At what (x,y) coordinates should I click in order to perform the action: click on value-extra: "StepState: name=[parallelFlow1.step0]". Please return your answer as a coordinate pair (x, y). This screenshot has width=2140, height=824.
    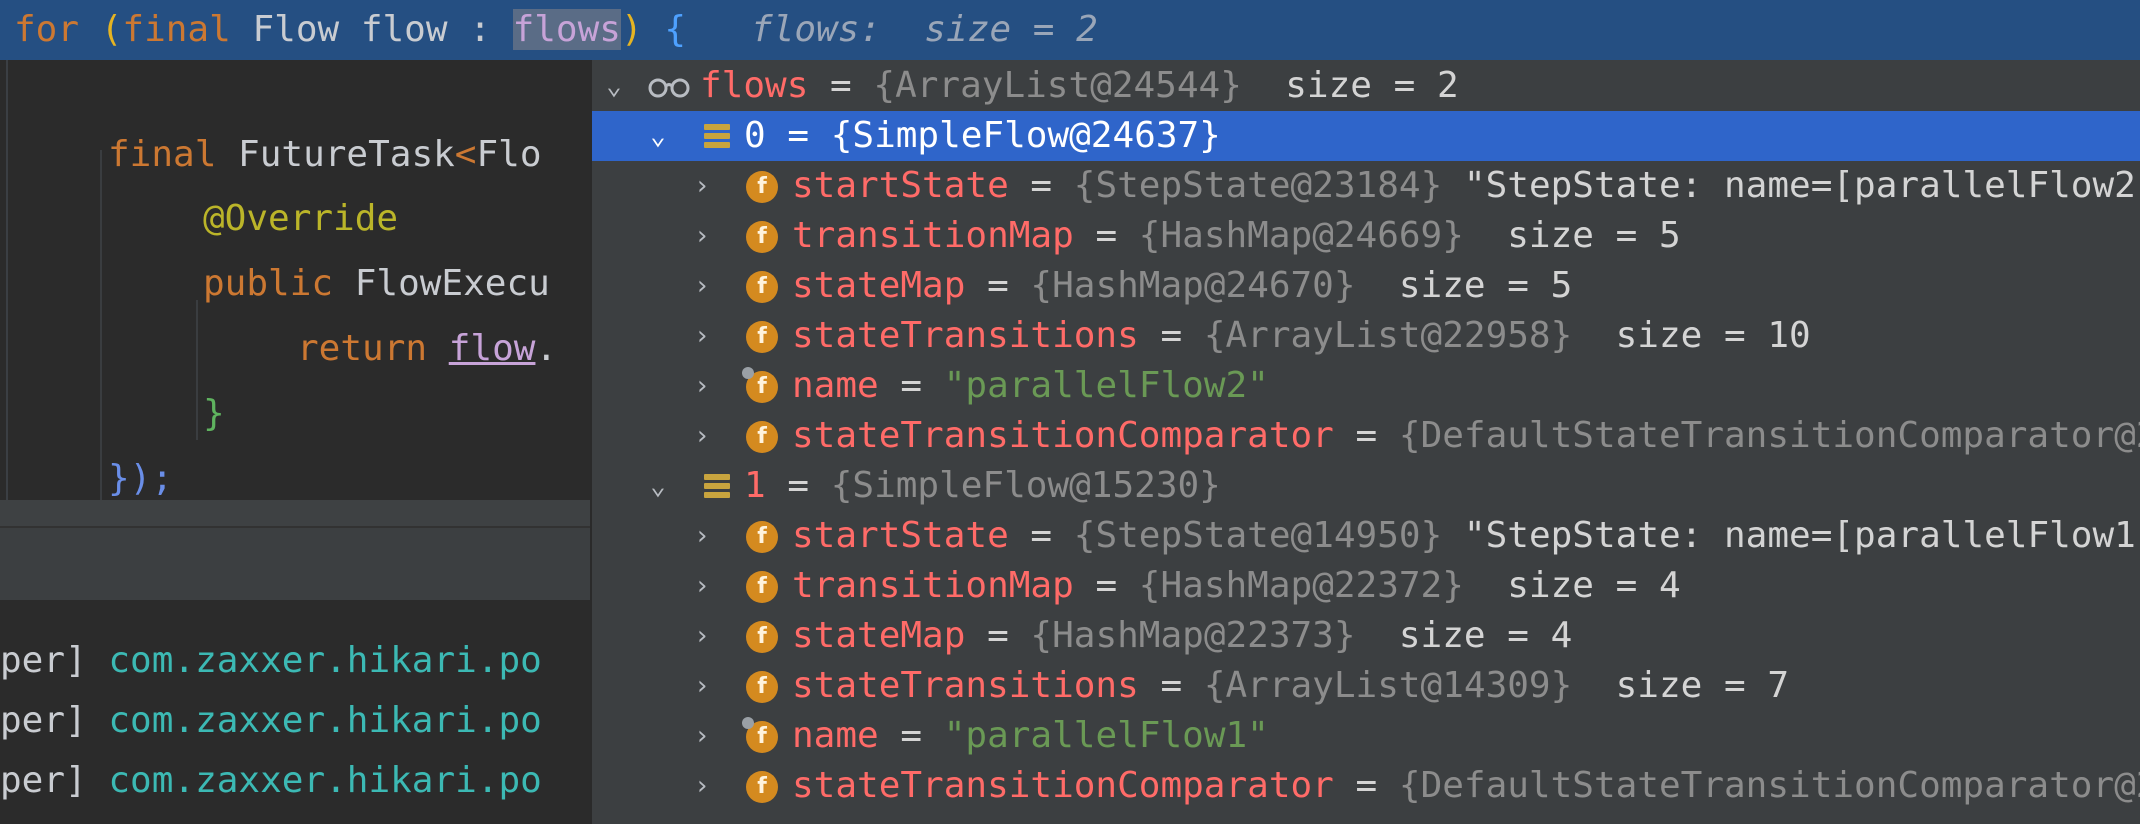
    Looking at the image, I should click on (1801, 535).